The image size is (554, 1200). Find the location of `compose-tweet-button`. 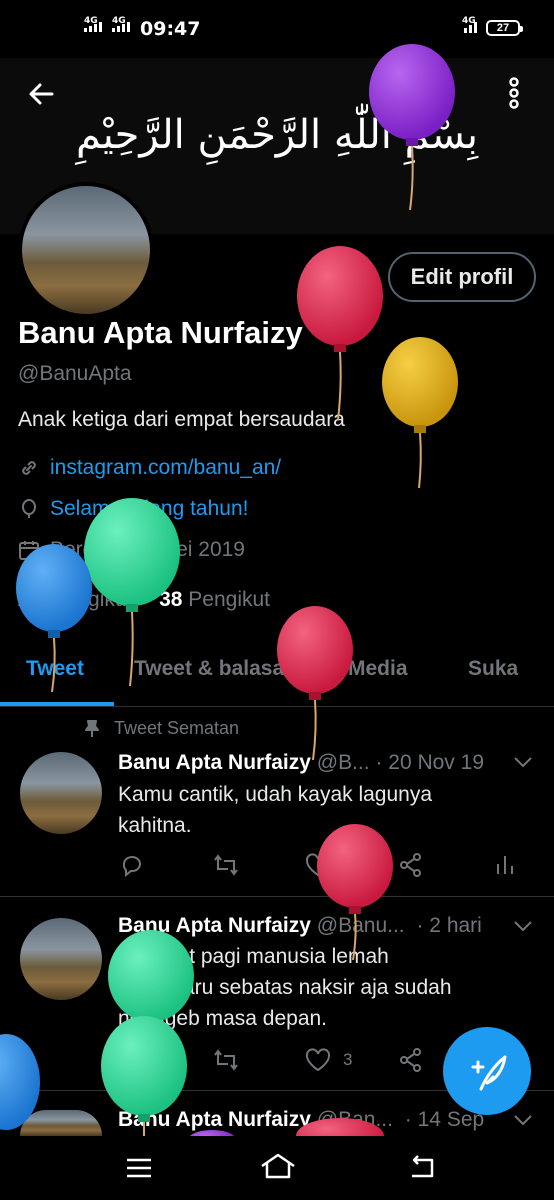

compose-tweet-button is located at coordinates (487, 1071).